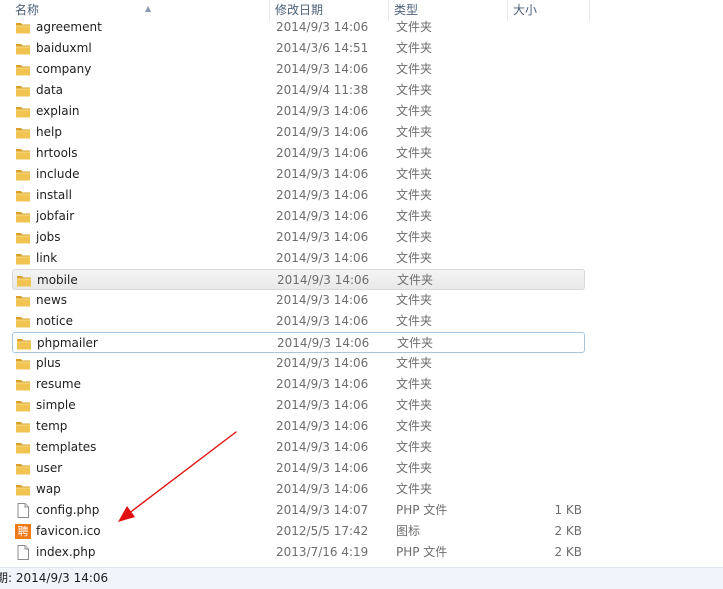 Image resolution: width=723 pixels, height=589 pixels. I want to click on file-row-agreement: agreement 2014/9/3 14:06 文件夹, so click(298, 27).